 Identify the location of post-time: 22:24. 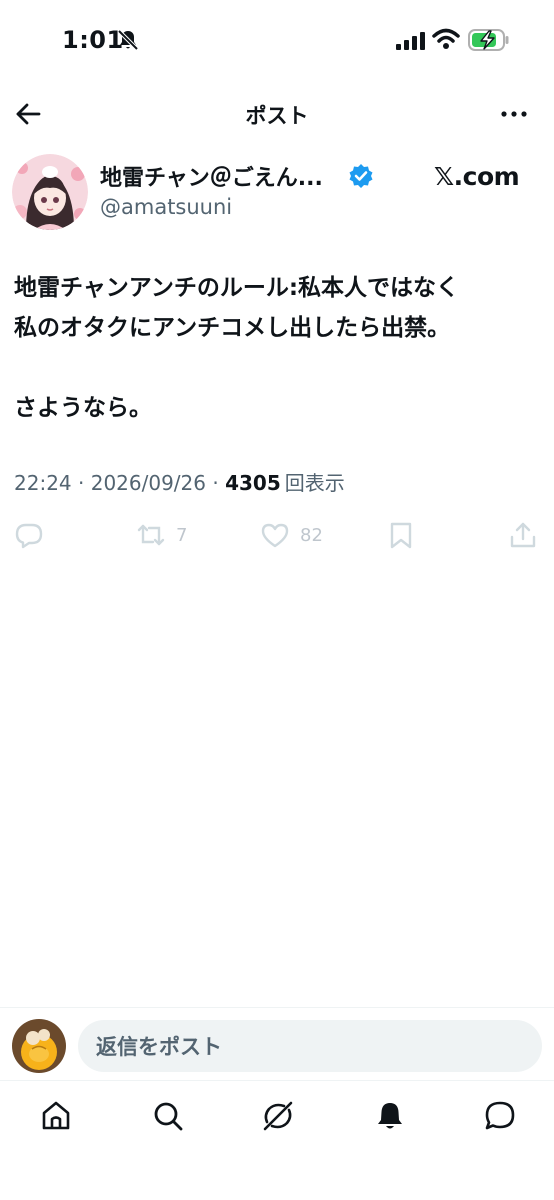
(43, 483).